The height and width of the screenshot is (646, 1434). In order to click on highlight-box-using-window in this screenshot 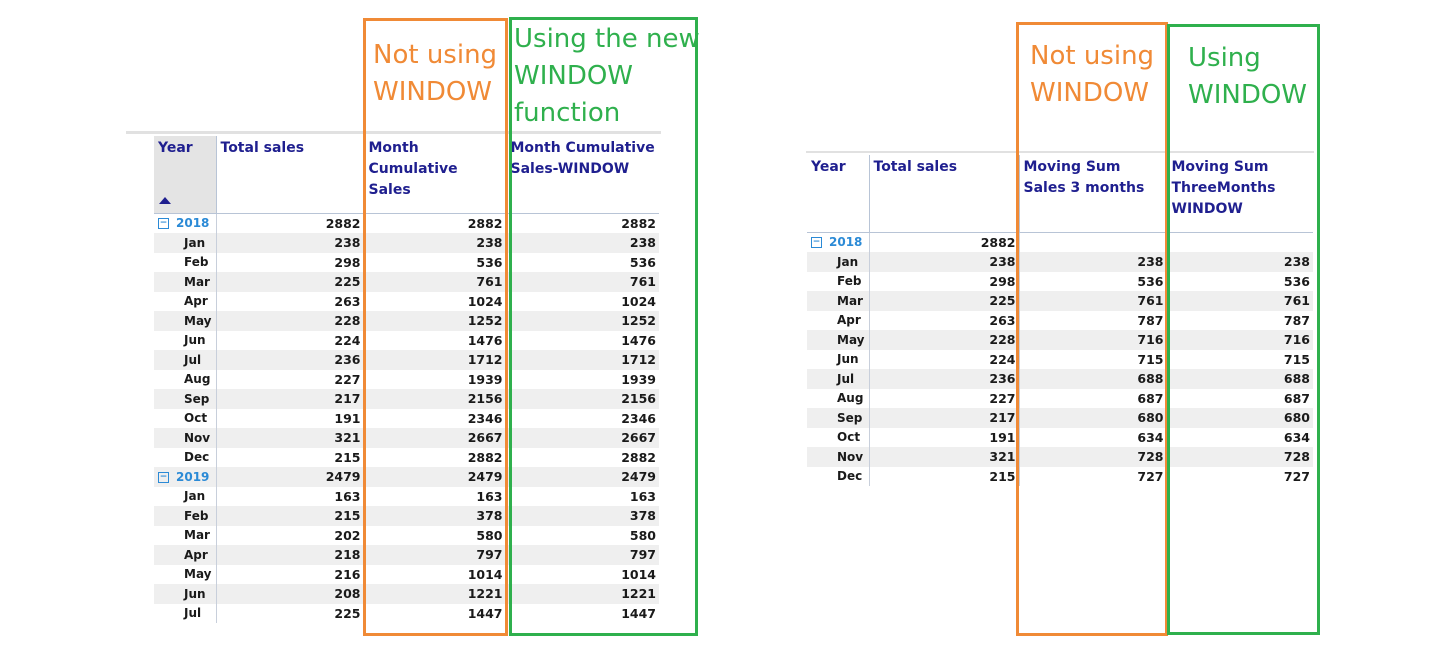, I will do `click(1243, 329)`.